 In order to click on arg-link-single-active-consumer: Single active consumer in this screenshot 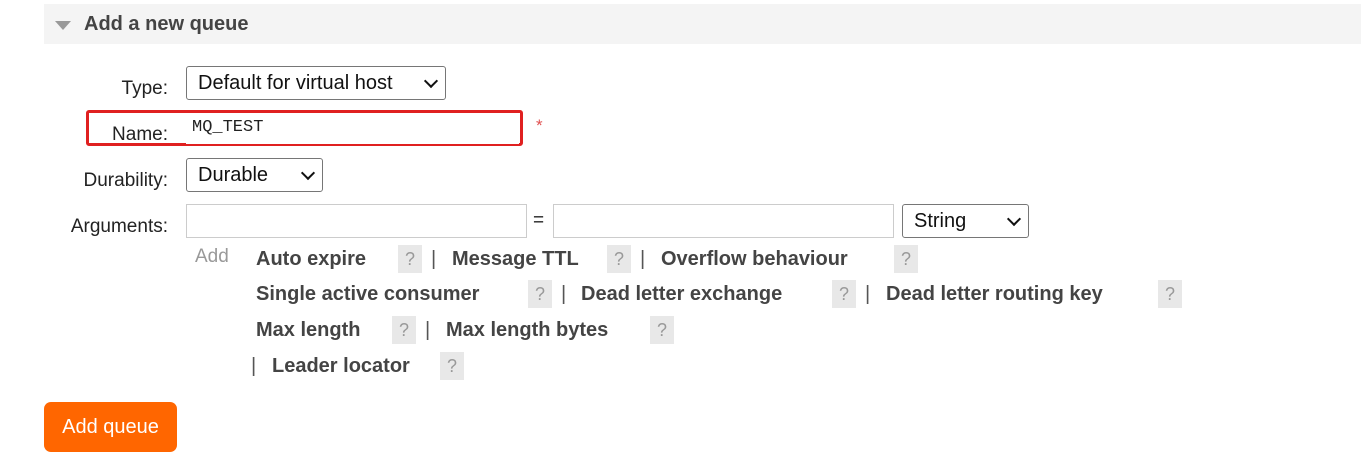, I will do `click(367, 294)`.